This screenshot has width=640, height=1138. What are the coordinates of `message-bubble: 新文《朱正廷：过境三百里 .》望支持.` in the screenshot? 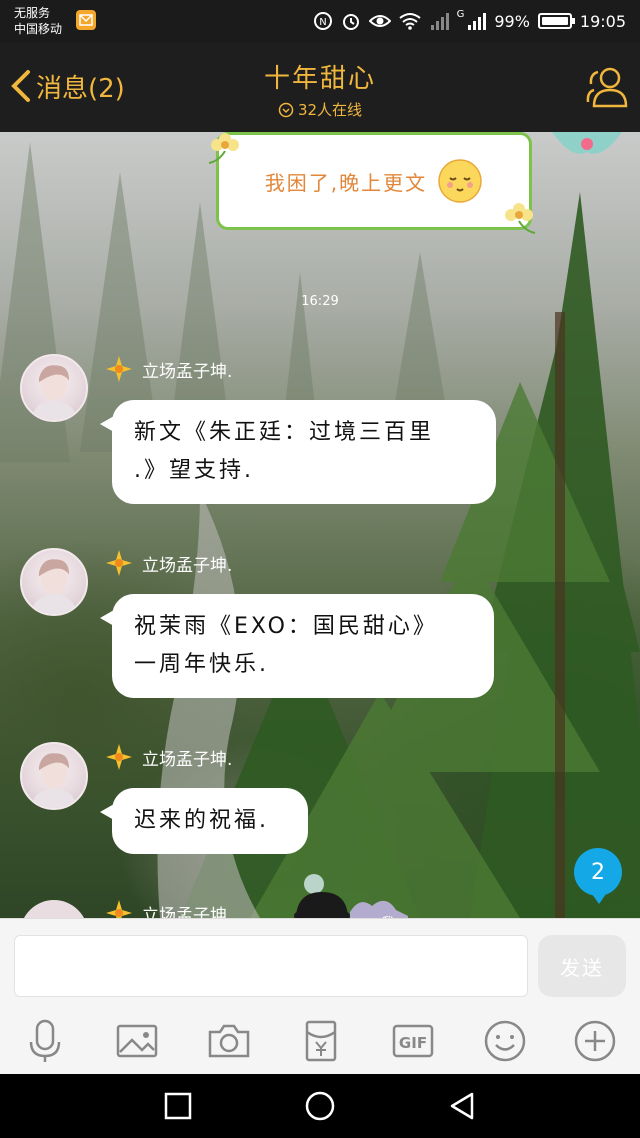 It's located at (298, 452).